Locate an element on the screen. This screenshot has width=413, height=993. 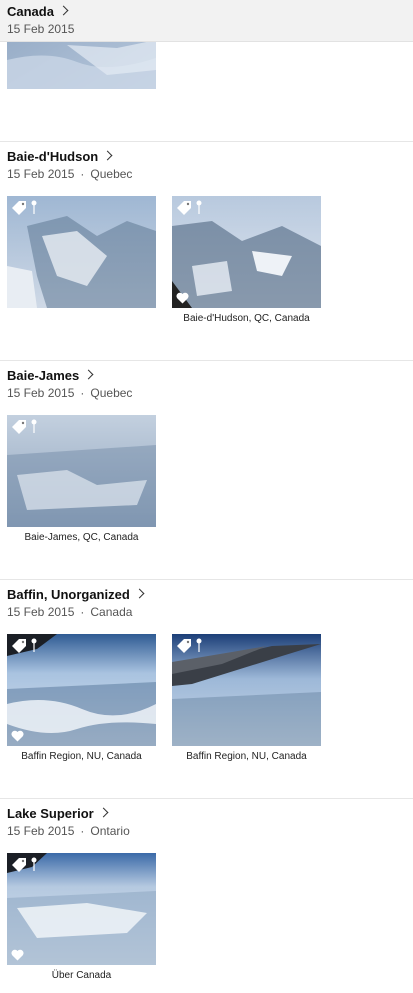
section-title: Lake Superior is located at coordinates (50, 813).